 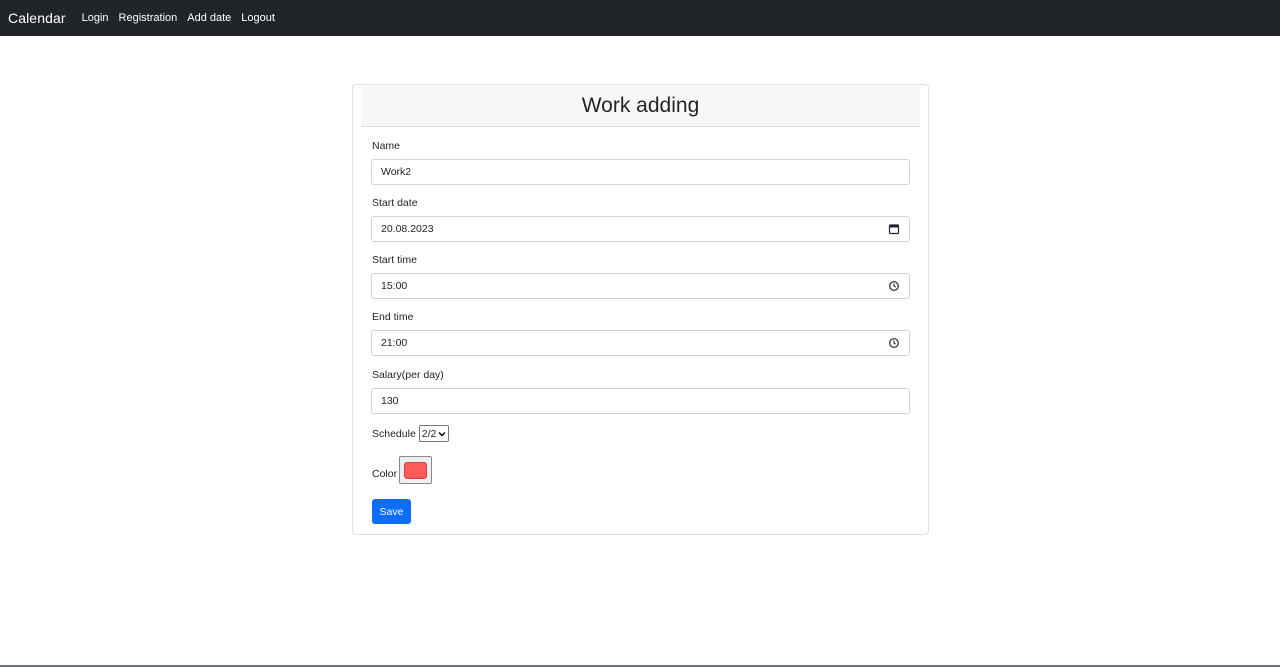 What do you see at coordinates (209, 18) in the screenshot?
I see `nav-link-add-date: Add date` at bounding box center [209, 18].